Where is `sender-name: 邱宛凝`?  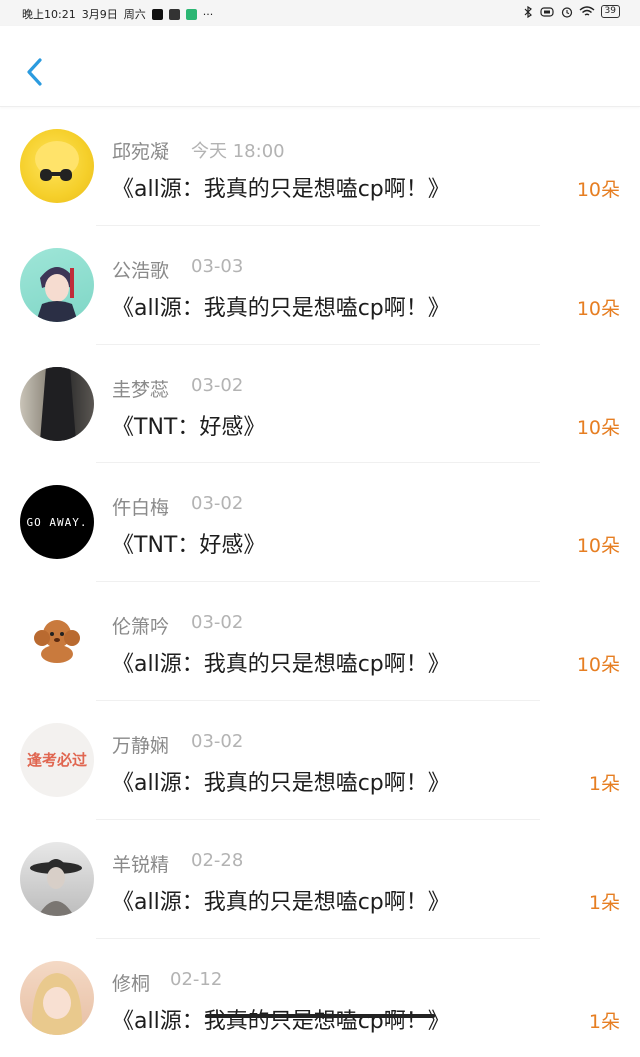 sender-name: 邱宛凝 is located at coordinates (141, 152).